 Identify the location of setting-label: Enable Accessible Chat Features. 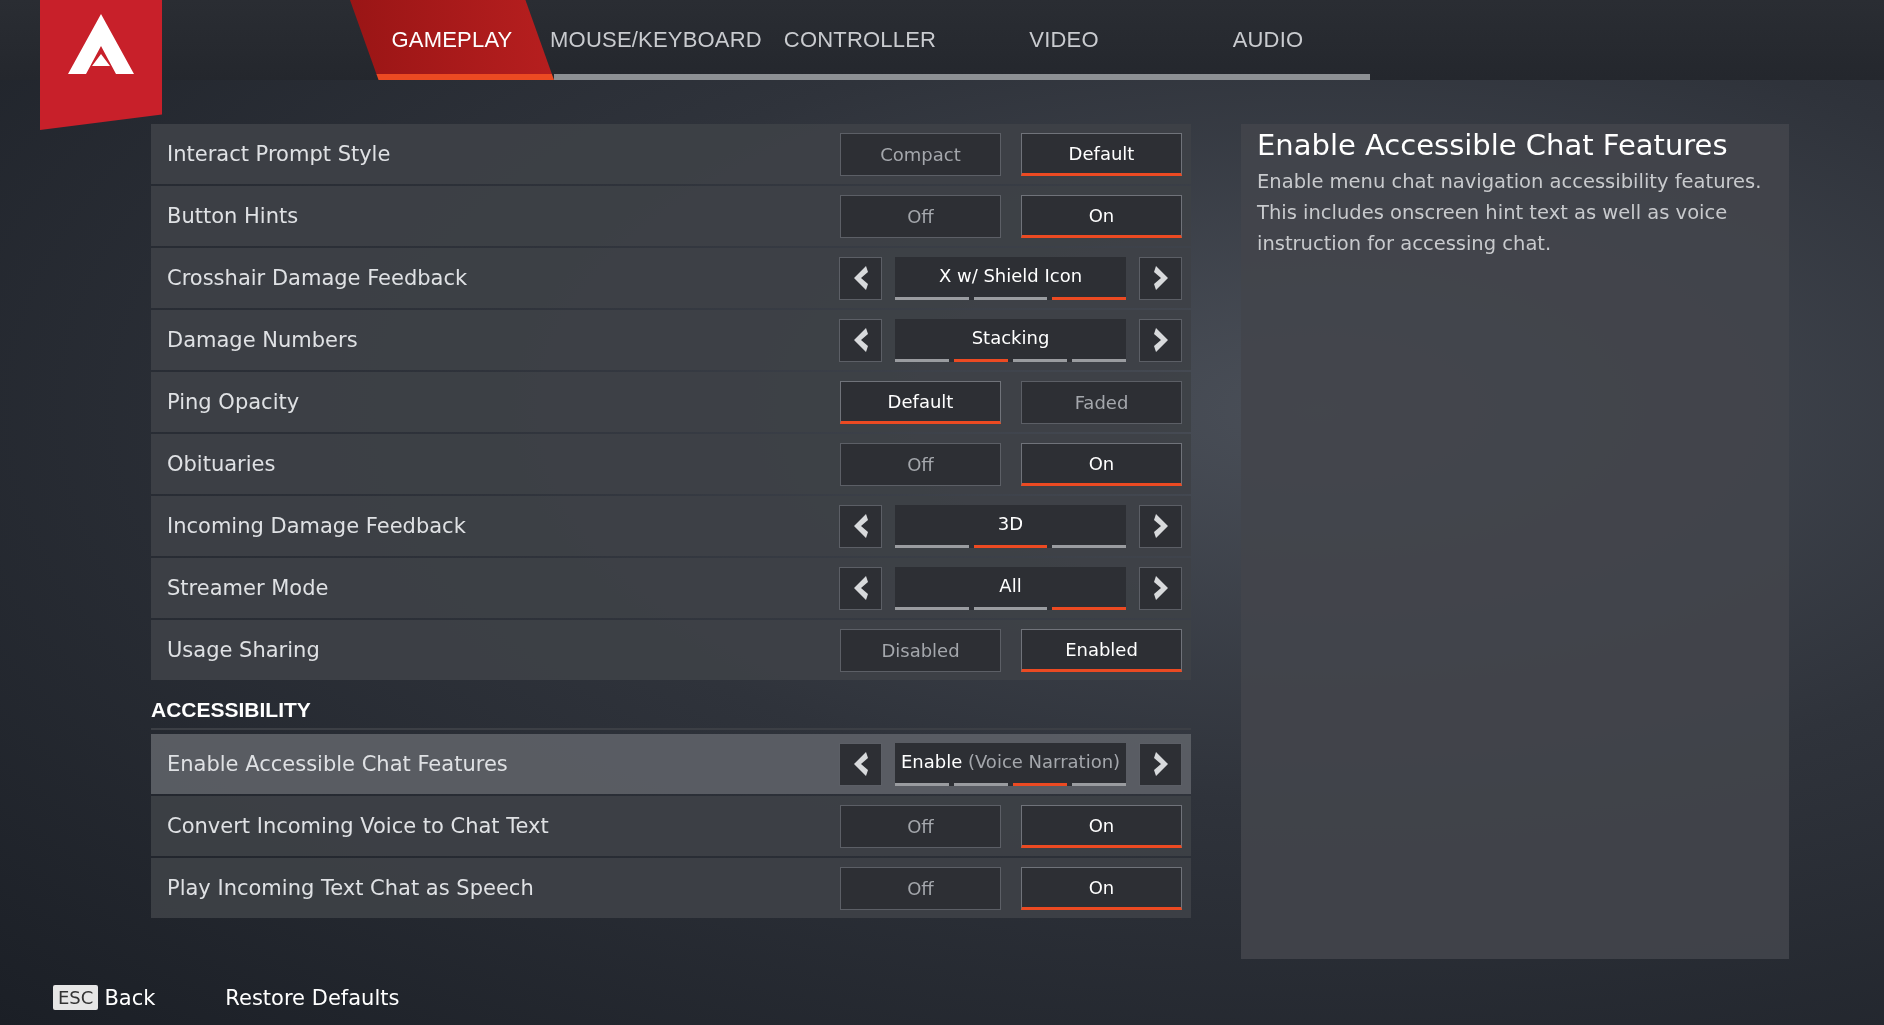
(338, 764).